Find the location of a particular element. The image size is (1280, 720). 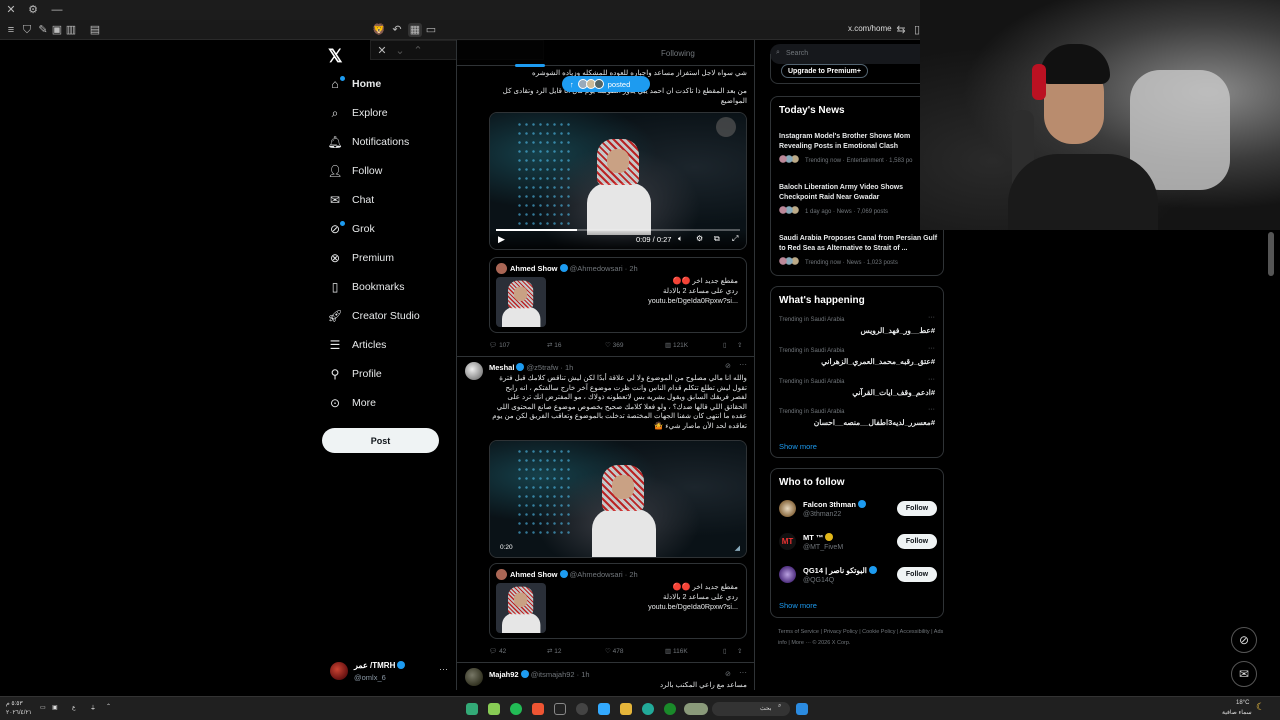

trend-tag: #عتق_رقبه_محمد_العمري_الزهراني is located at coordinates (878, 361).